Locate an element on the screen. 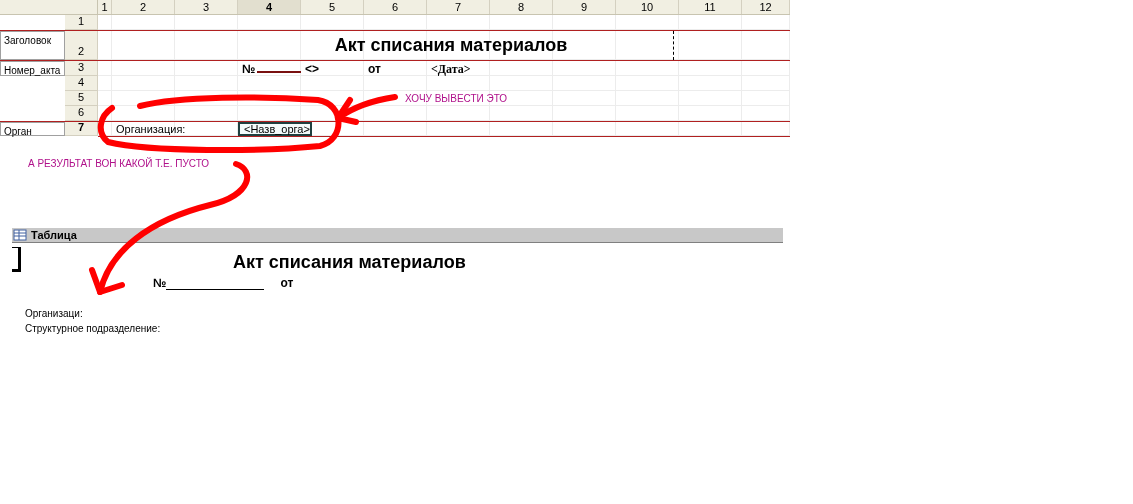 The height and width of the screenshot is (504, 1133). column-header: 12 is located at coordinates (766, 7).